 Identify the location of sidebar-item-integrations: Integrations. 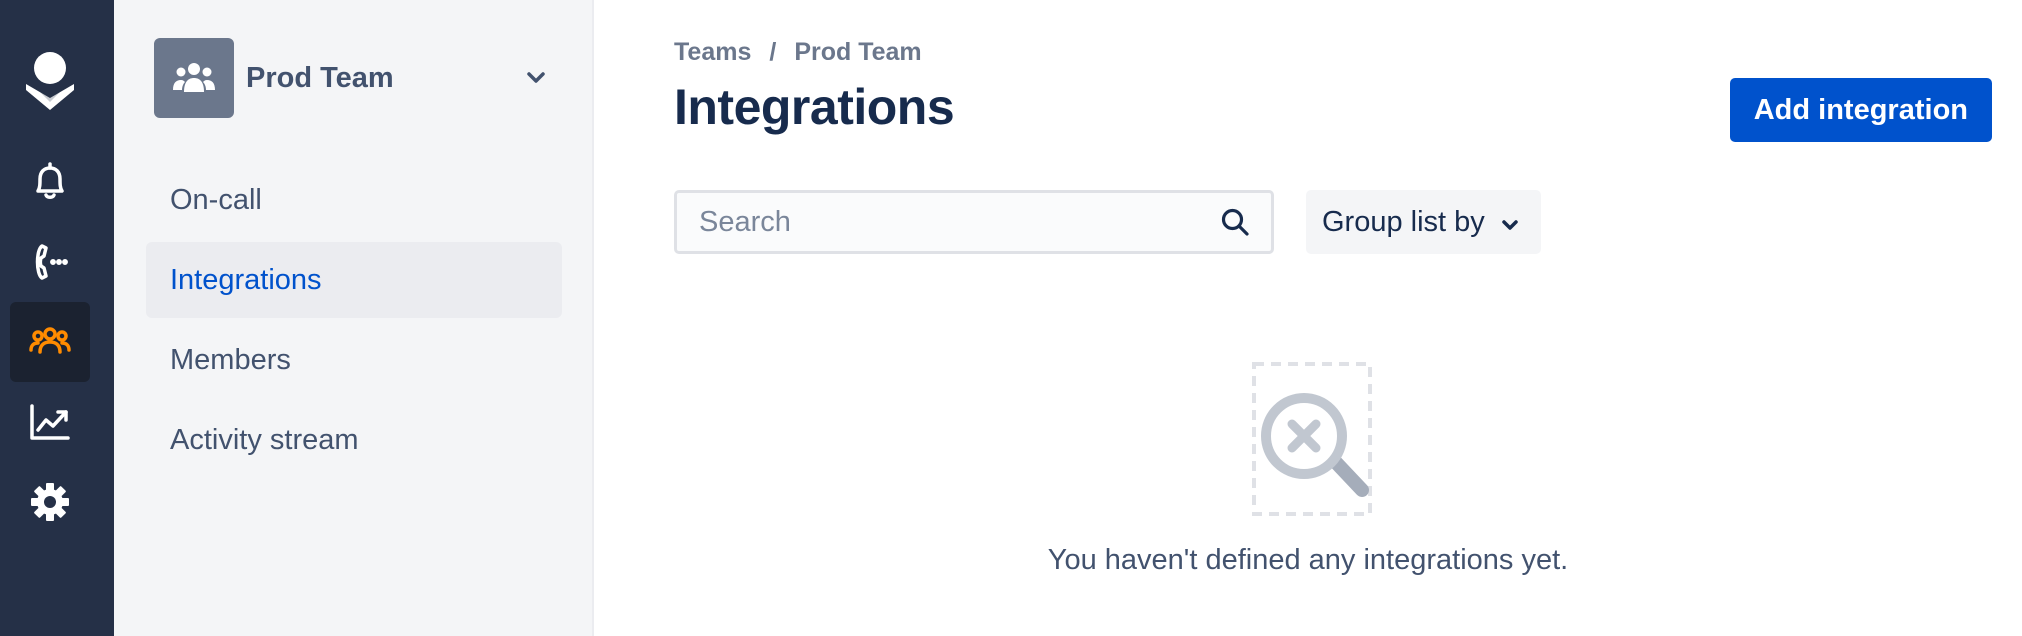
(354, 280).